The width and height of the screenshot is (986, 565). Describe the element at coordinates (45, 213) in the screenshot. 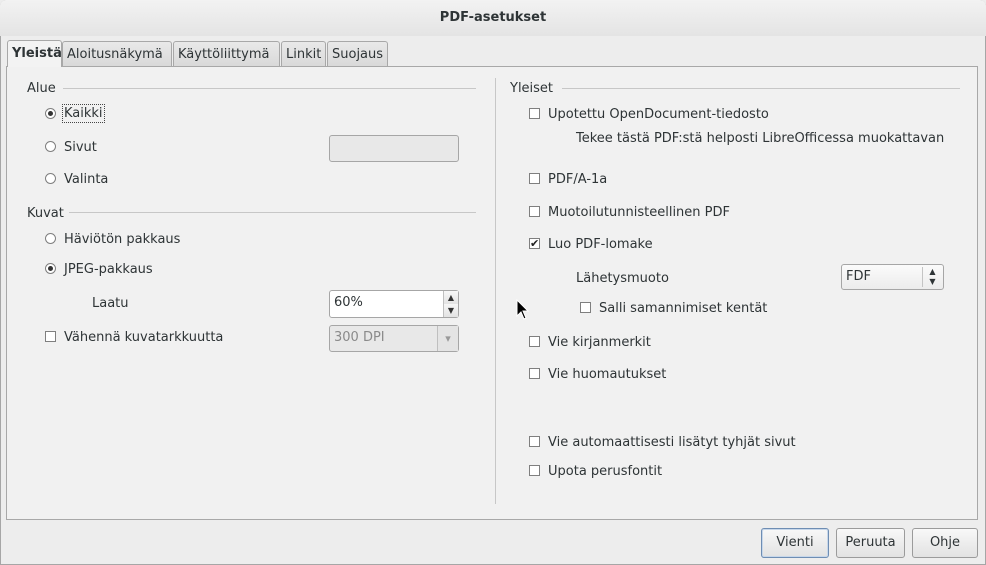

I see `images-heading: Kuvat` at that location.